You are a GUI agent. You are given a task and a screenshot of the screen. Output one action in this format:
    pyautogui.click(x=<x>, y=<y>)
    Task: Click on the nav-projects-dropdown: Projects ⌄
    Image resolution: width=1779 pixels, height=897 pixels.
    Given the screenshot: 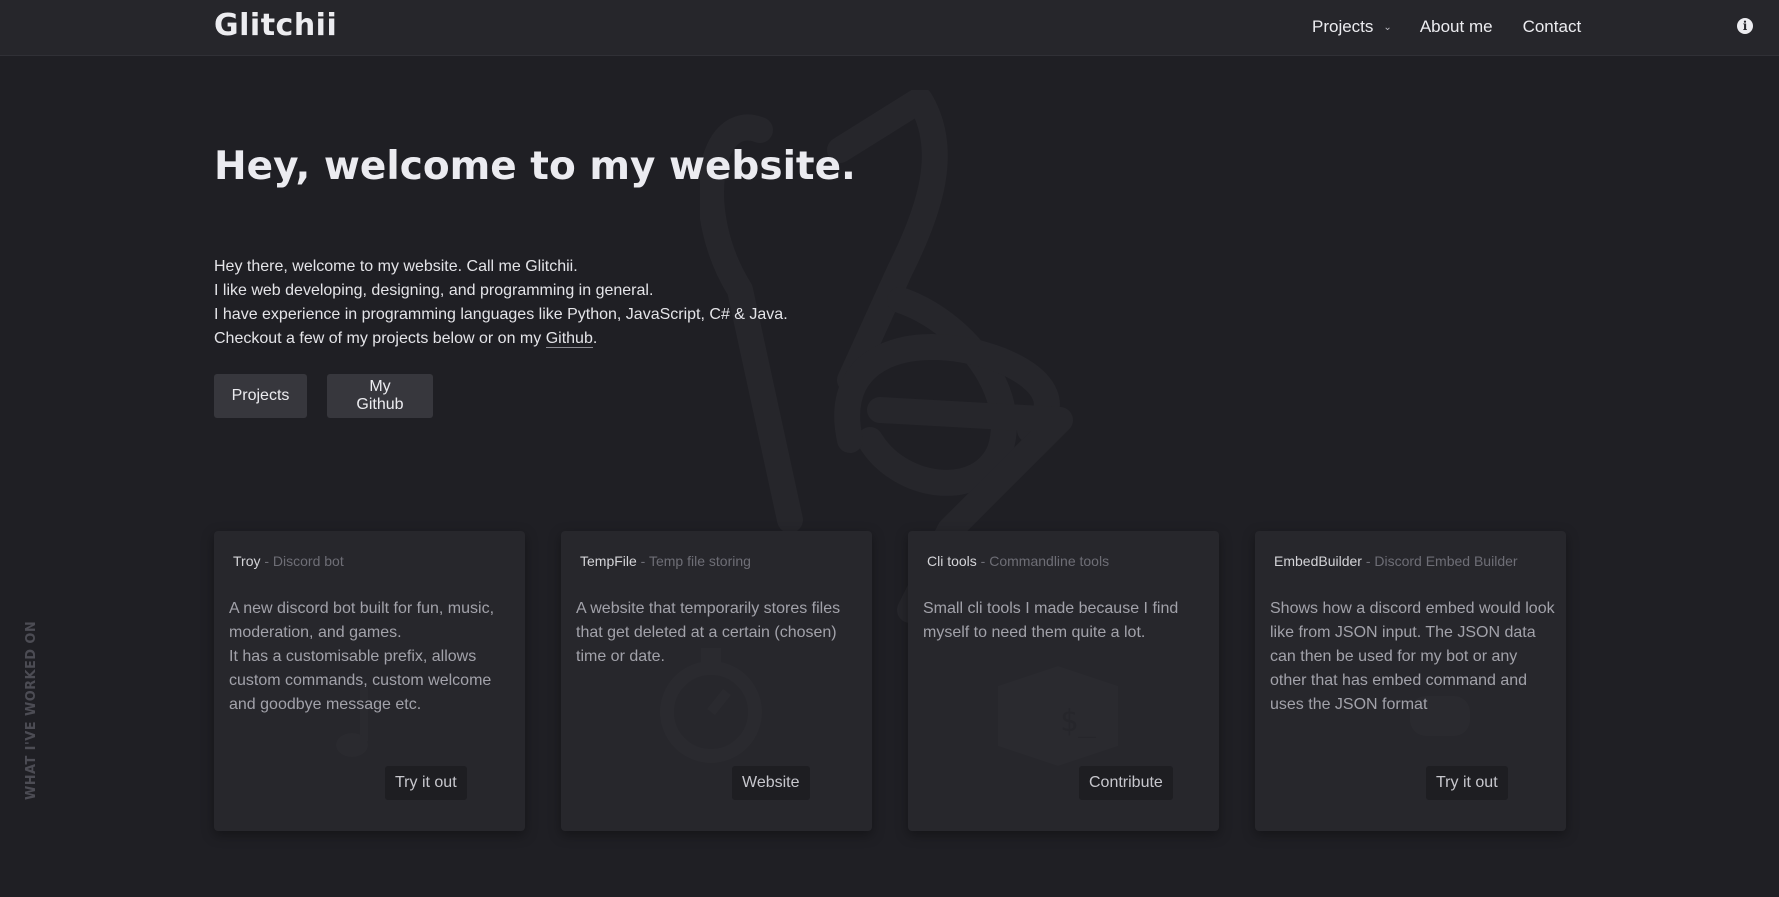 What is the action you would take?
    pyautogui.click(x=1352, y=27)
    